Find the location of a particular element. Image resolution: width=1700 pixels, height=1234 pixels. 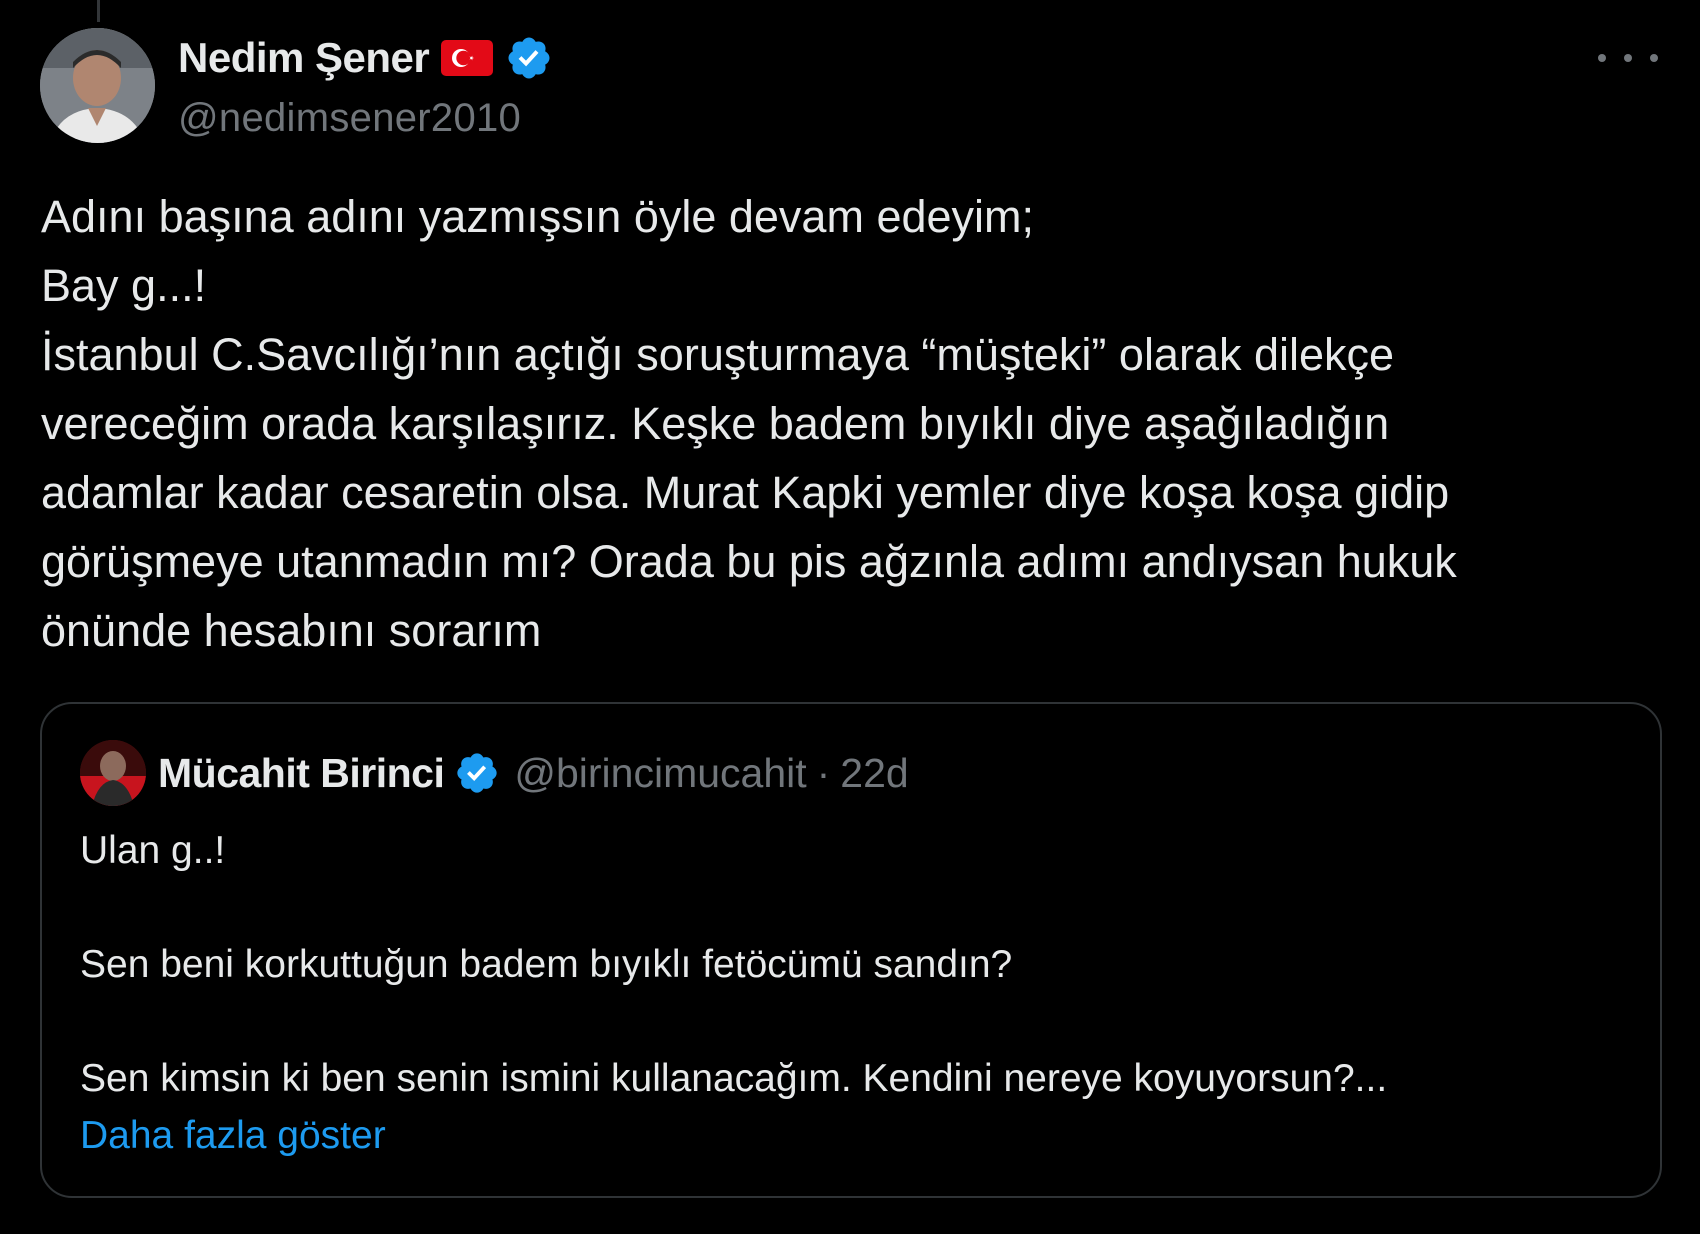

tweet-text-line: Bay g...! is located at coordinates (124, 285).